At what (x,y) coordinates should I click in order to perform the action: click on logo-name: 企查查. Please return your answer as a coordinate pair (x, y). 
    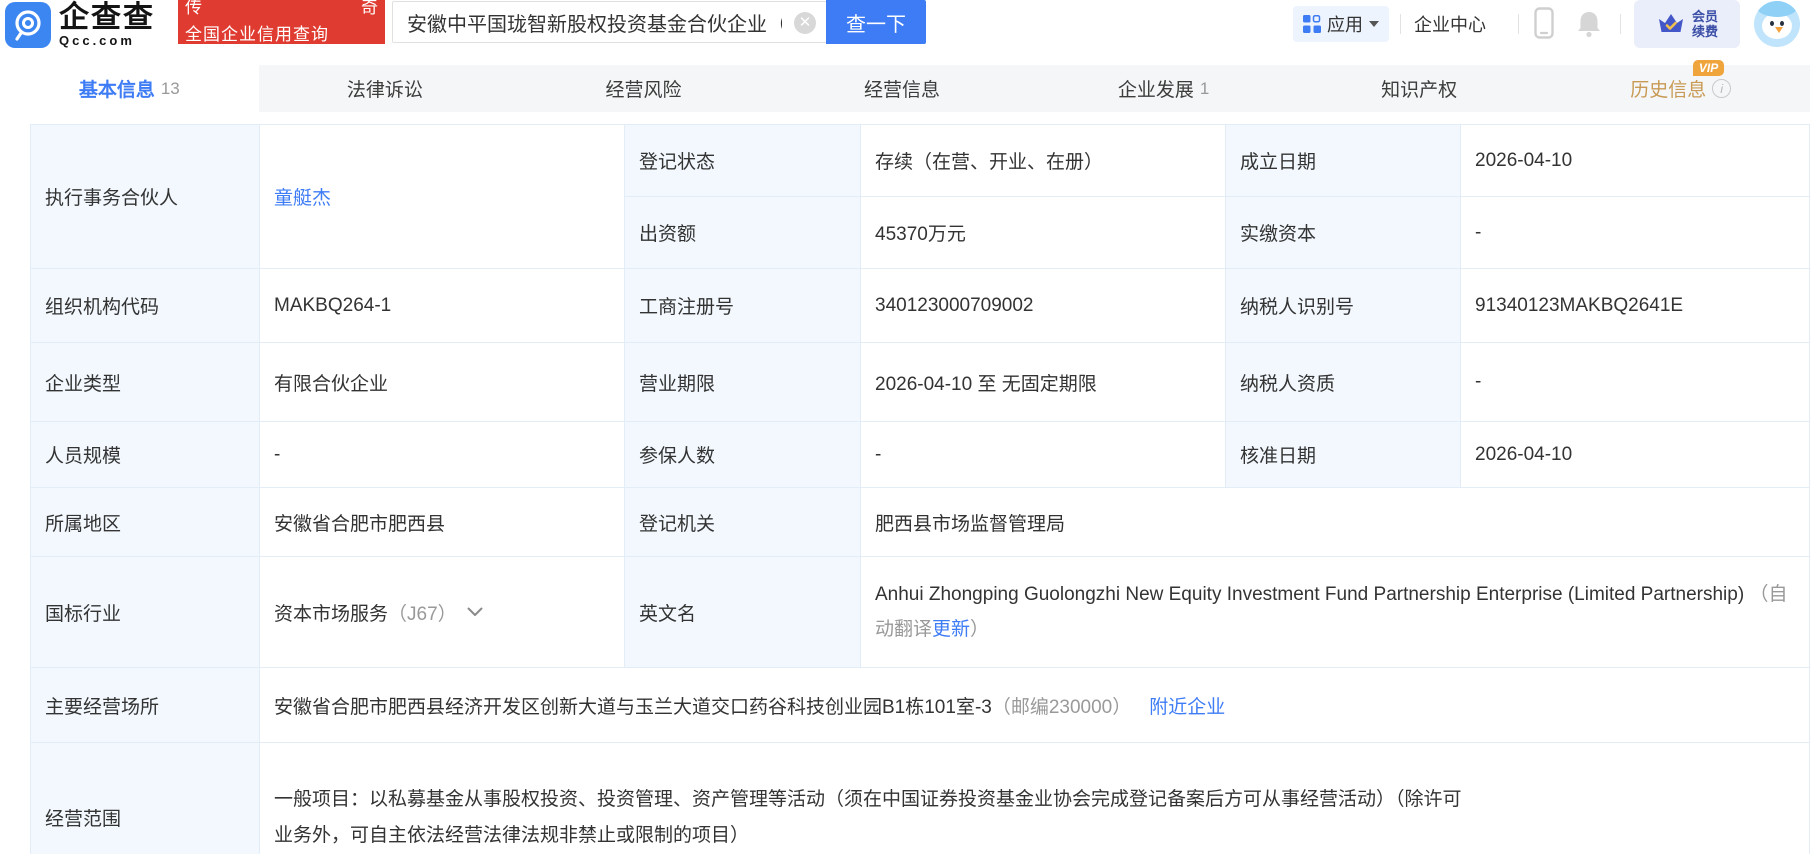
    Looking at the image, I should click on (107, 17).